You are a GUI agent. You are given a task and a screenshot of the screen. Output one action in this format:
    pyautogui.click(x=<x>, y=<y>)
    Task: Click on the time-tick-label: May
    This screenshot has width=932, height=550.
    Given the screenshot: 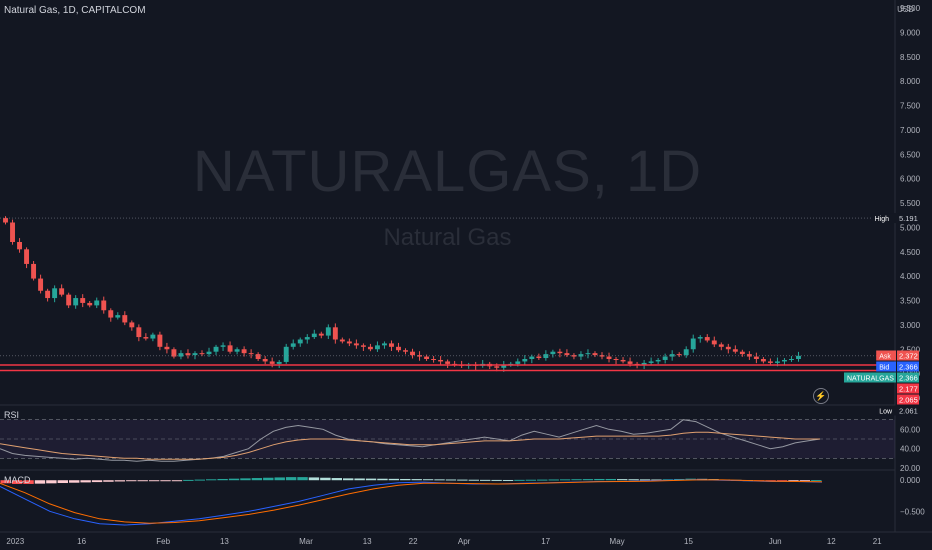 What is the action you would take?
    pyautogui.click(x=617, y=541)
    